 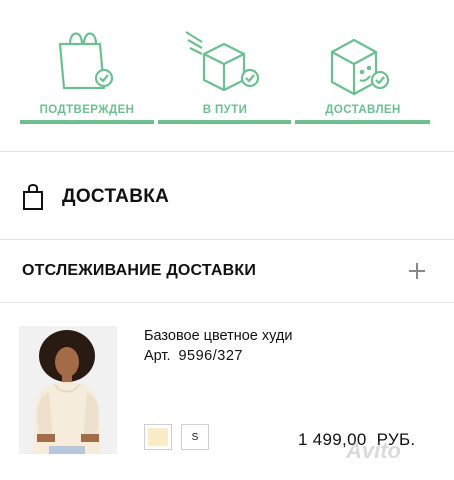 What do you see at coordinates (116, 196) in the screenshot?
I see `delivery-title: ДОСТАВКА` at bounding box center [116, 196].